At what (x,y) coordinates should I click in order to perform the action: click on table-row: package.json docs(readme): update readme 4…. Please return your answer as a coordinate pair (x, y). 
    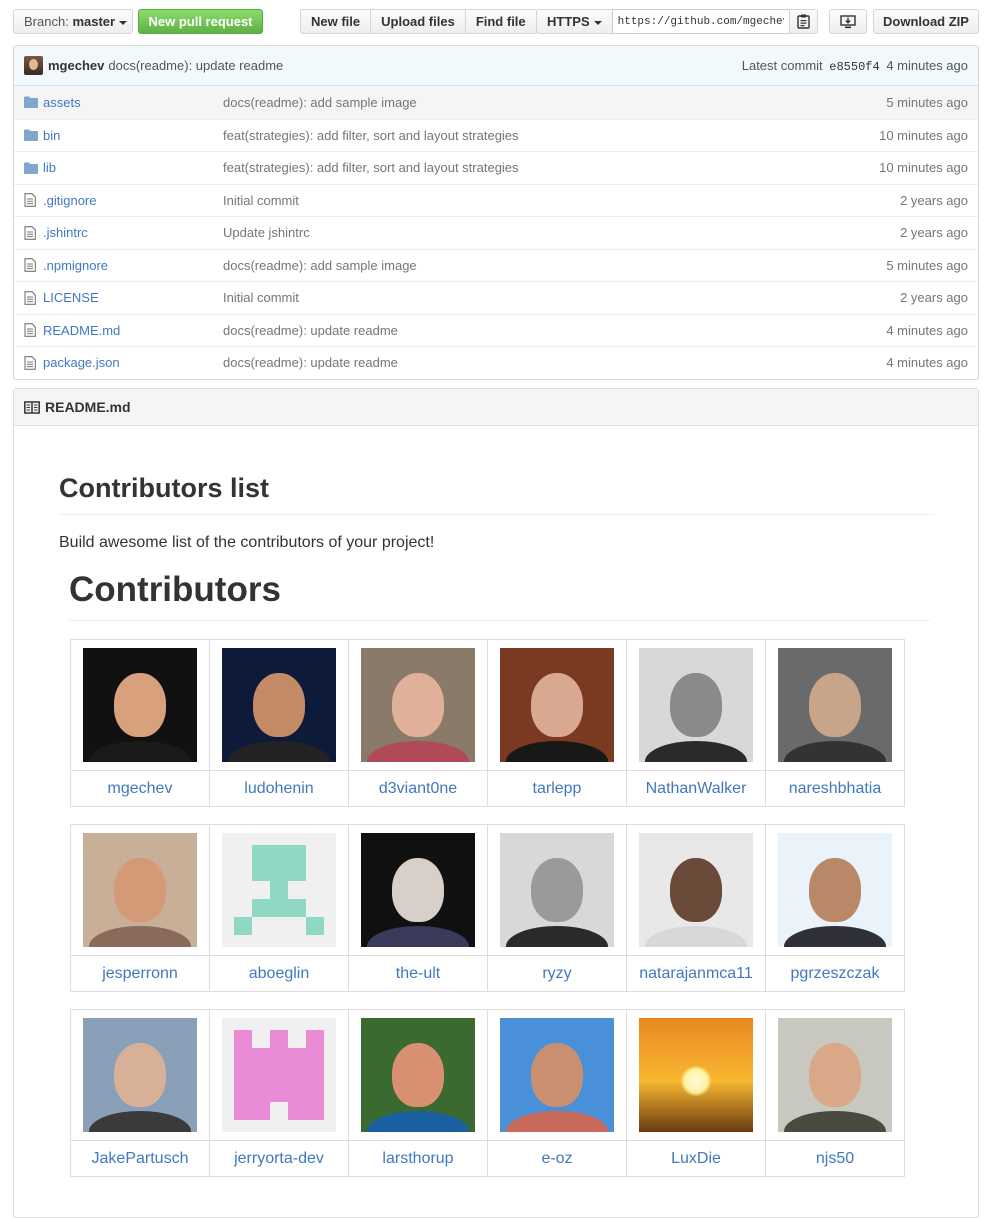
    Looking at the image, I should click on (496, 362).